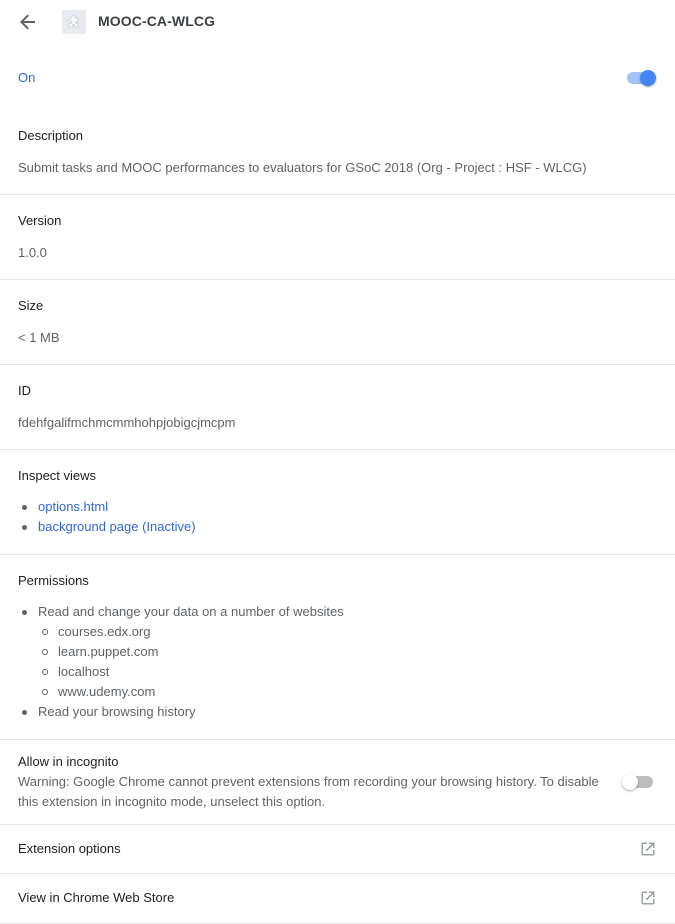 The width and height of the screenshot is (675, 924). I want to click on description-label: Description, so click(51, 135).